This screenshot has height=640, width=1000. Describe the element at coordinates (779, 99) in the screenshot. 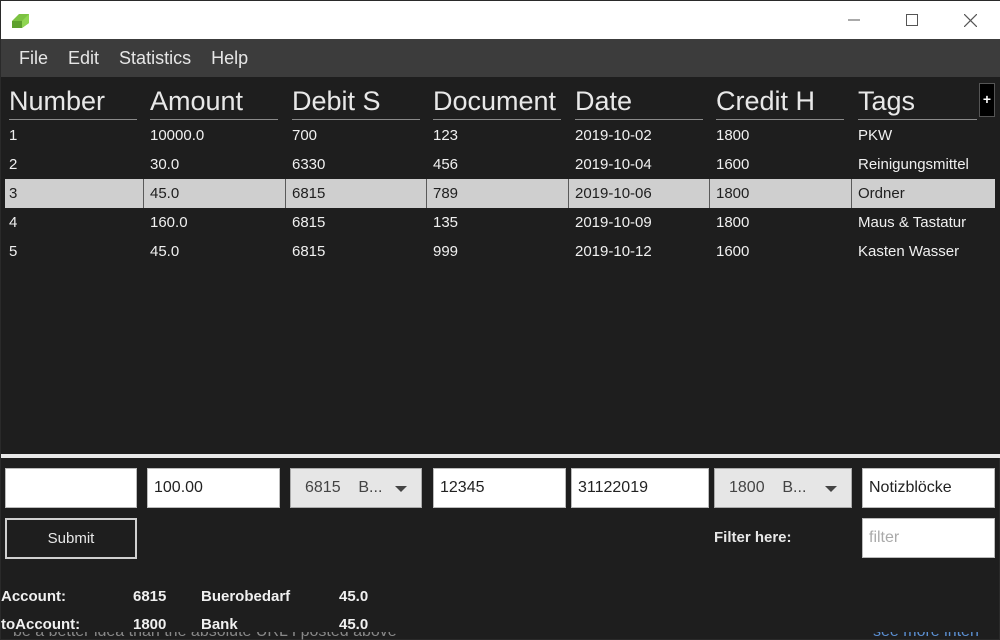

I see `column-header-credit: Credit H` at that location.